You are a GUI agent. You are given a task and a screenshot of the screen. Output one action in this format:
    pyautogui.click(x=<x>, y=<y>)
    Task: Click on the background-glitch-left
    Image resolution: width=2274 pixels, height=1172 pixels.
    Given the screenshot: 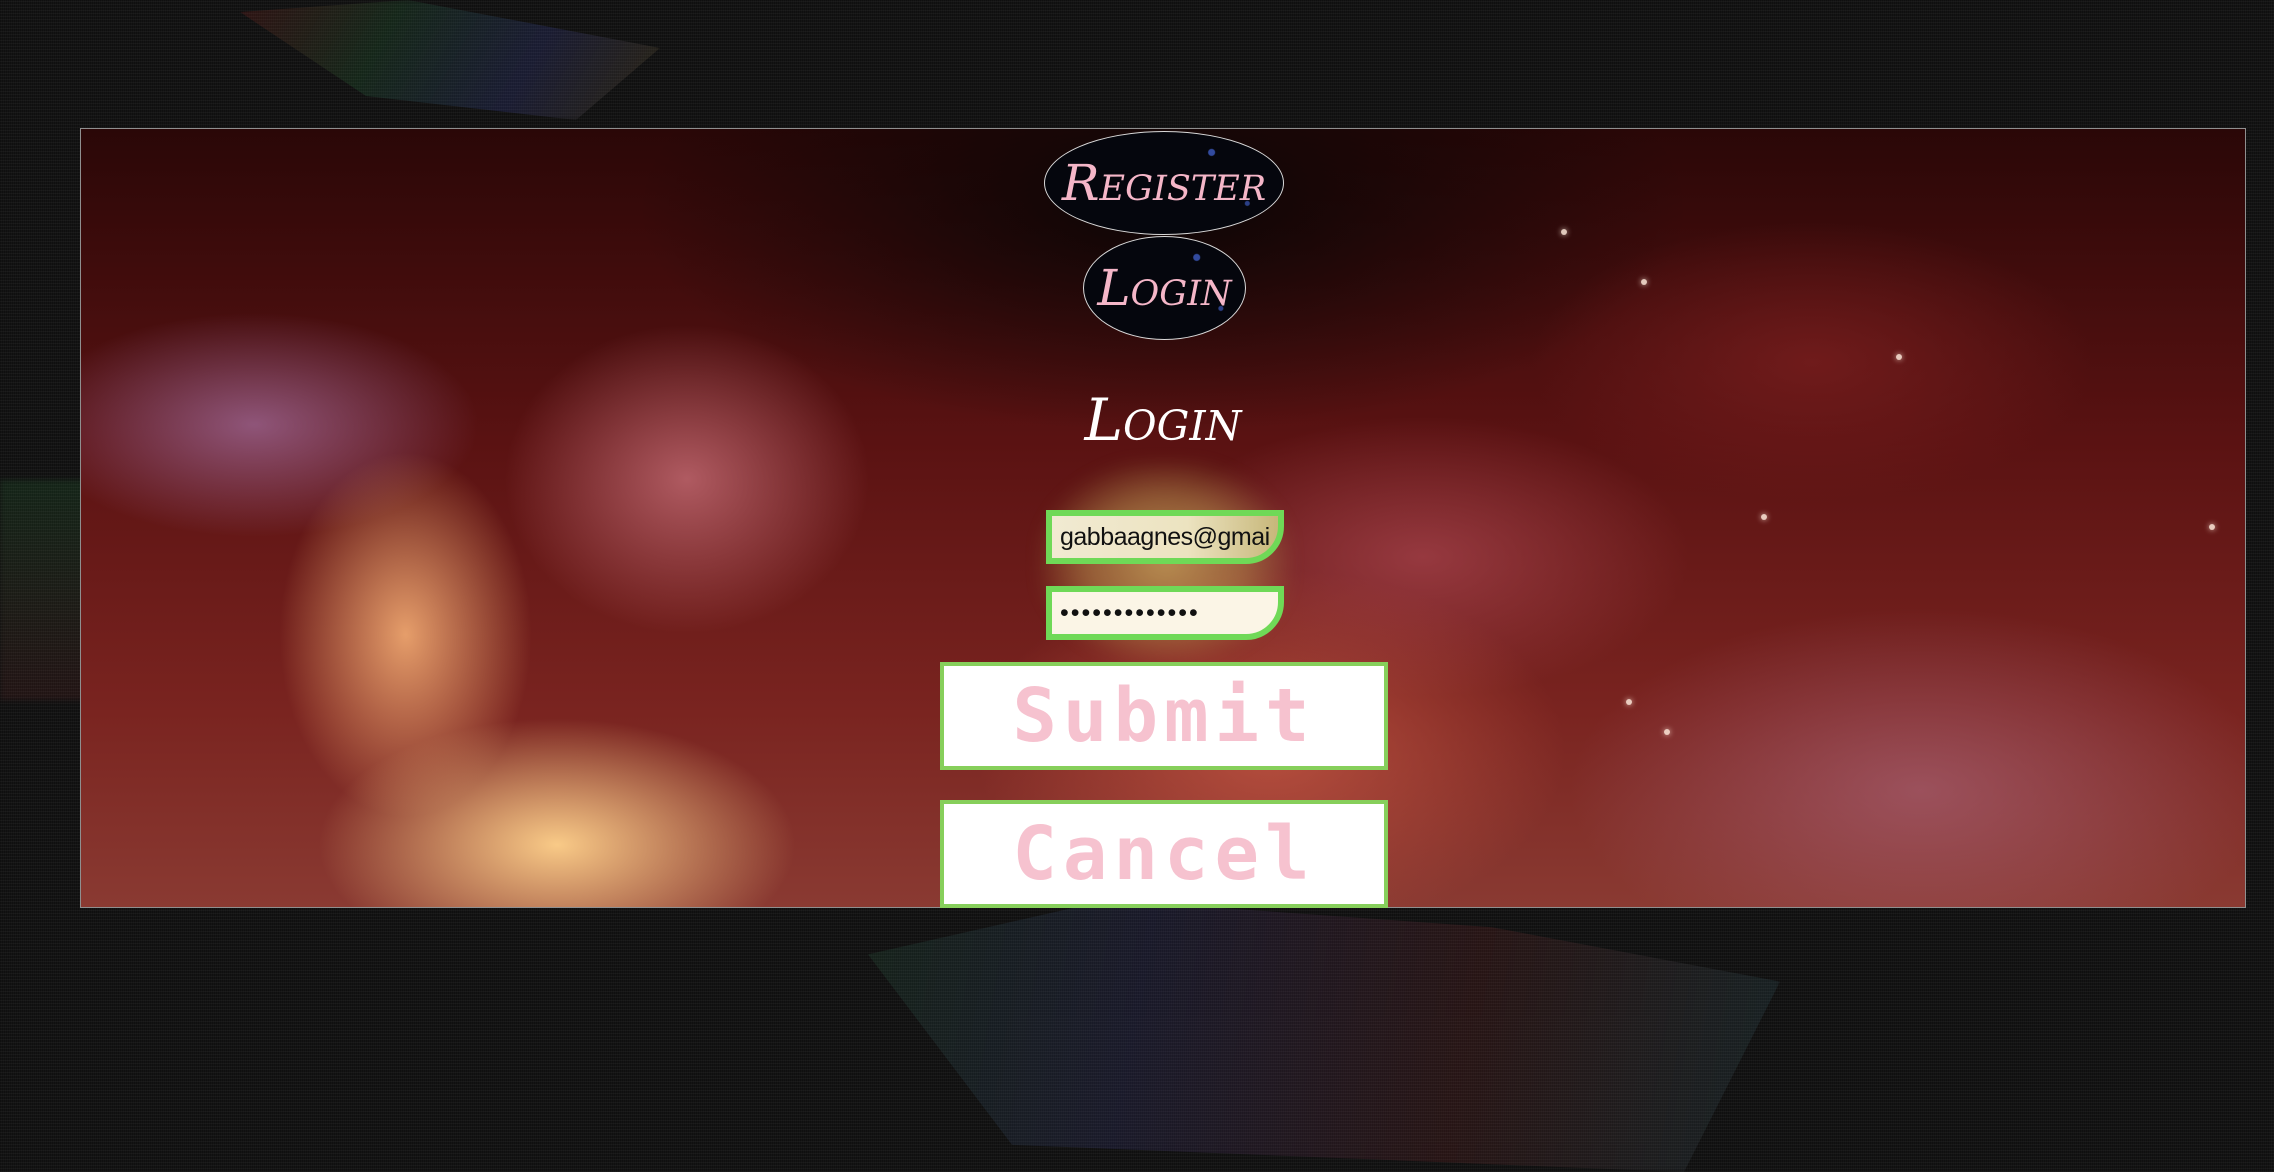 What is the action you would take?
    pyautogui.click(x=45, y=590)
    